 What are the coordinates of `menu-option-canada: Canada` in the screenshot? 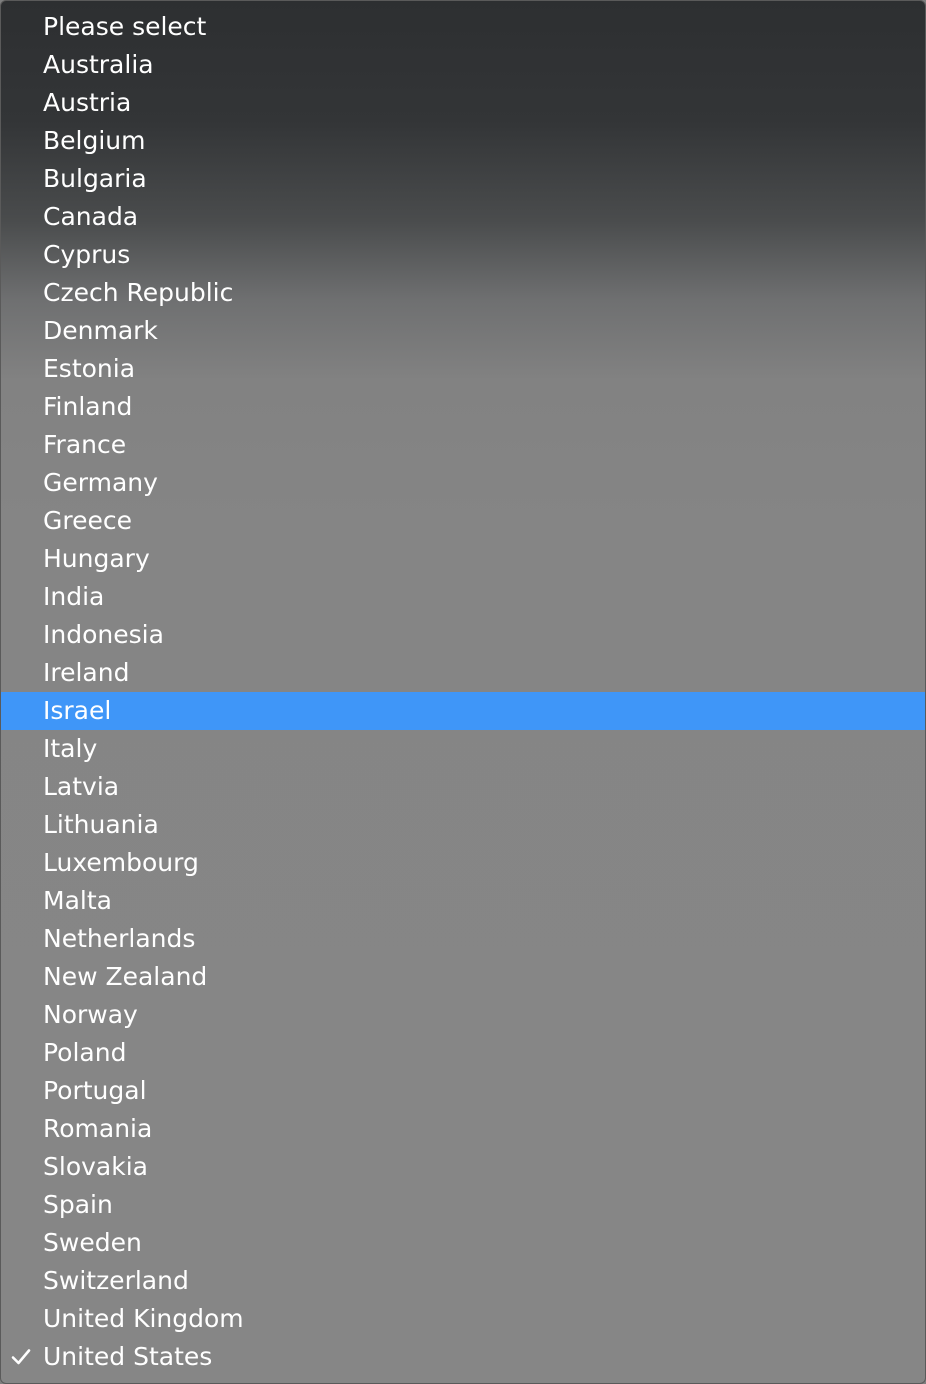 It's located at (463, 217).